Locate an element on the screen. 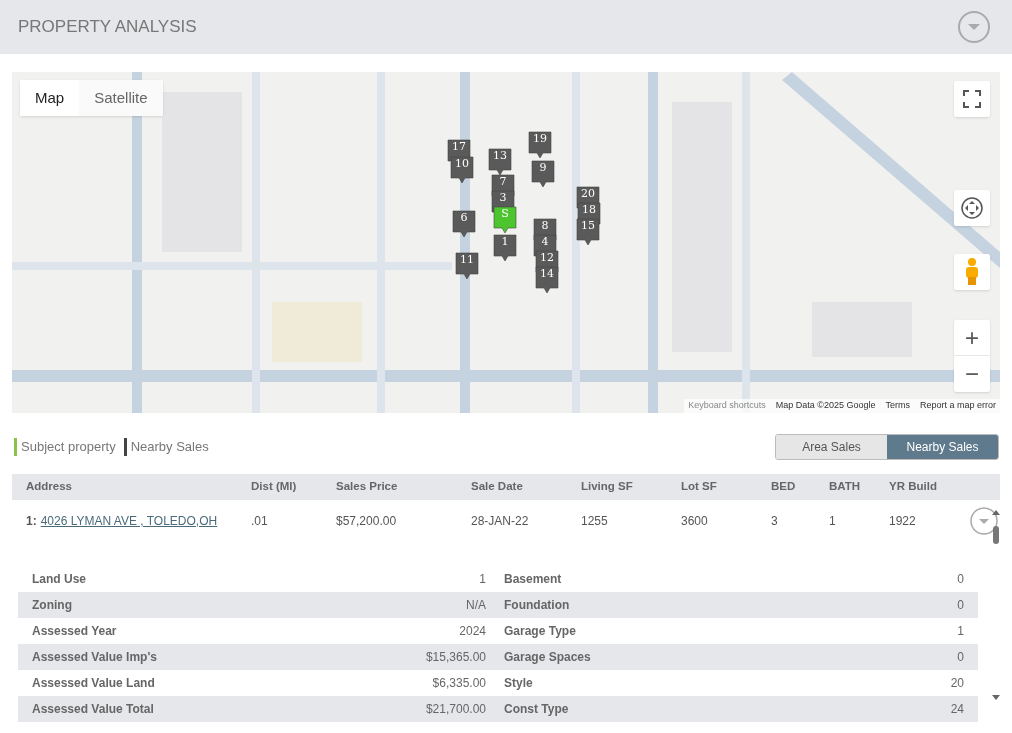 This screenshot has width=1012, height=733. detail-label: Foundation is located at coordinates (537, 605).